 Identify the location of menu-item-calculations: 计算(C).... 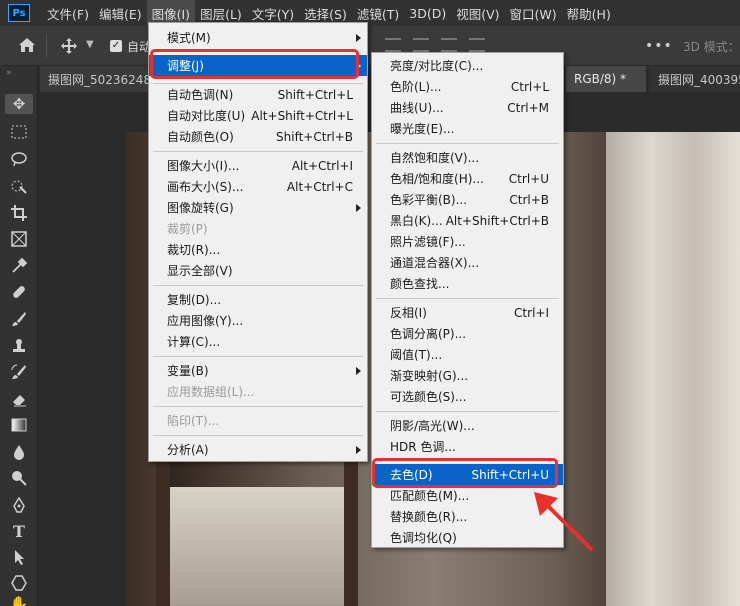
(258, 341).